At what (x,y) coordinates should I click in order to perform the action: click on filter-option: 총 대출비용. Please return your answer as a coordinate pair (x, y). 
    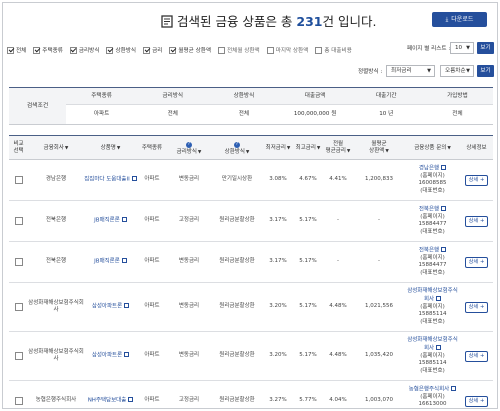
    Looking at the image, I should click on (333, 50).